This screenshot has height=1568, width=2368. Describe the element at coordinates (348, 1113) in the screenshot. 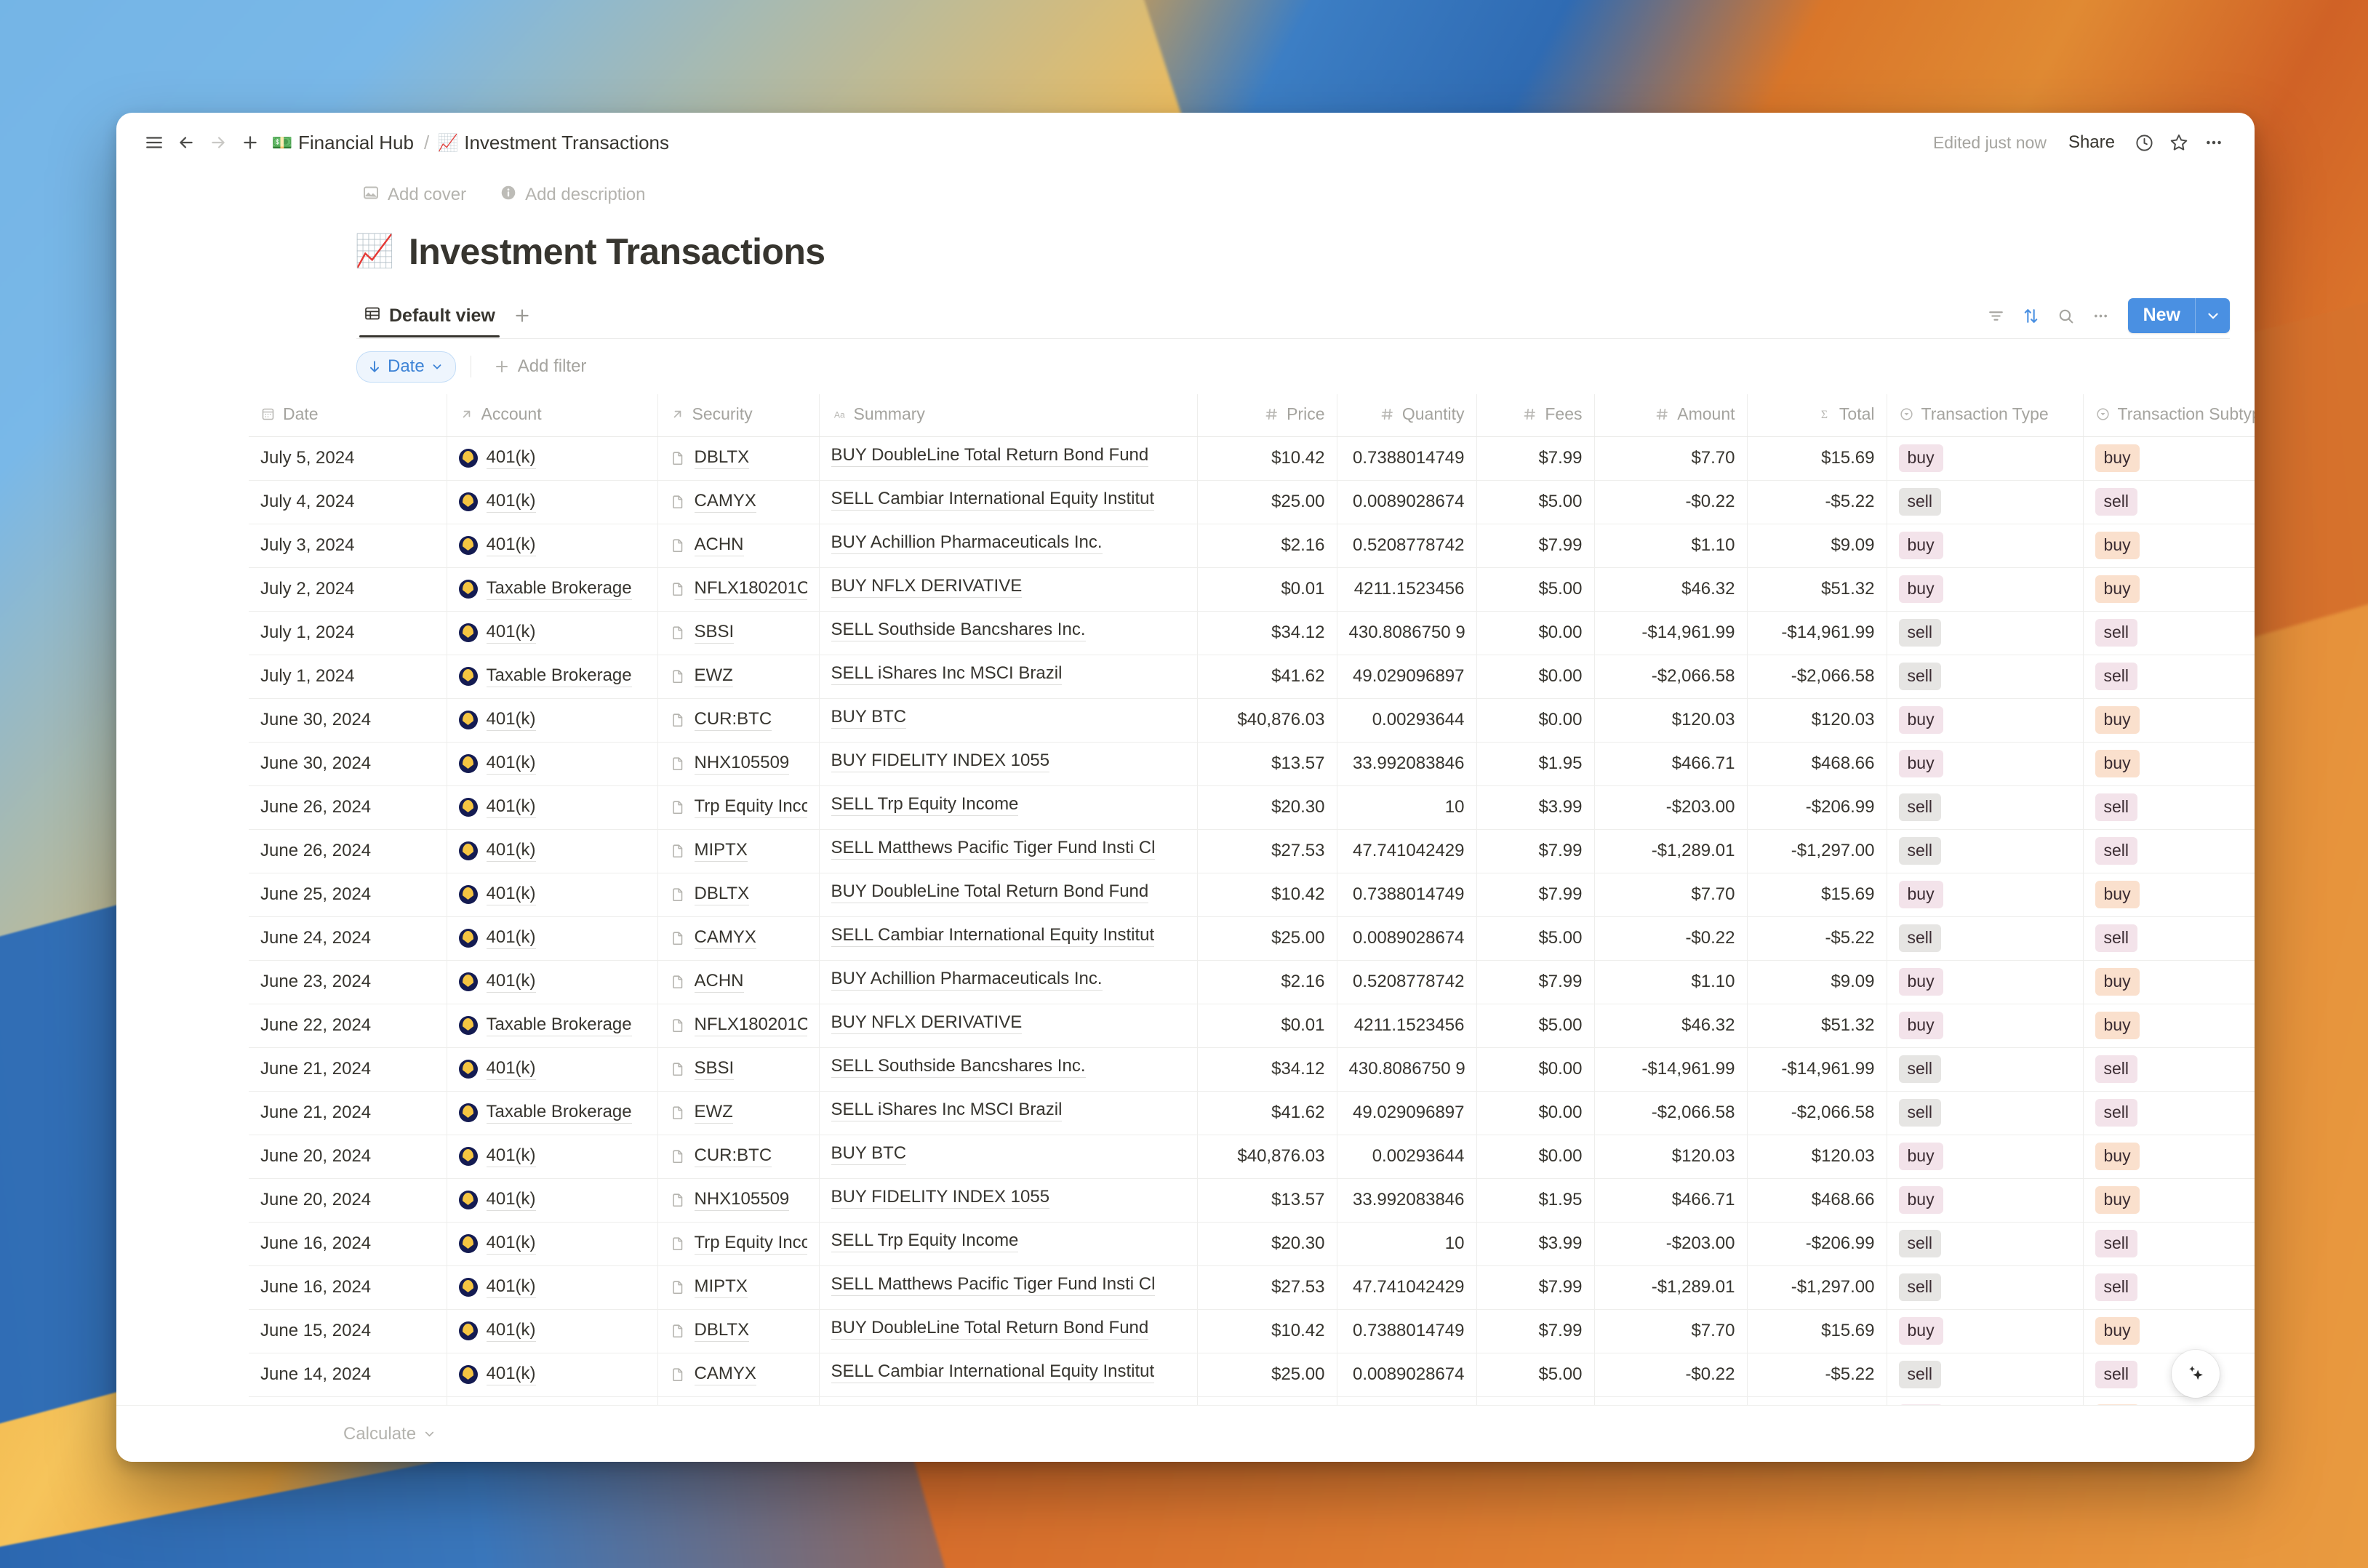

I see `cell-date: June 21, 2024` at that location.